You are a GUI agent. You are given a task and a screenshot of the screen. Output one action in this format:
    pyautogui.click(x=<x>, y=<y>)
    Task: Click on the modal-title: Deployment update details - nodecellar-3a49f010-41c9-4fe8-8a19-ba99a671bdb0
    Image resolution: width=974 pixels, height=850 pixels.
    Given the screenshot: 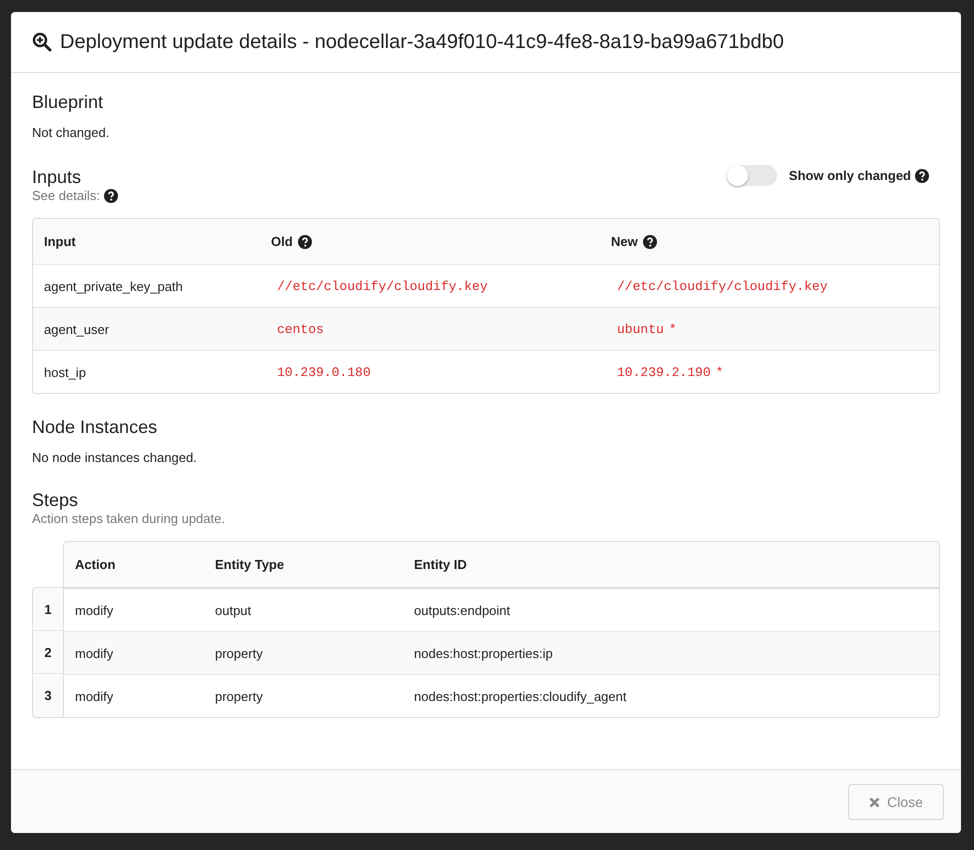 What is the action you would take?
    pyautogui.click(x=422, y=42)
    